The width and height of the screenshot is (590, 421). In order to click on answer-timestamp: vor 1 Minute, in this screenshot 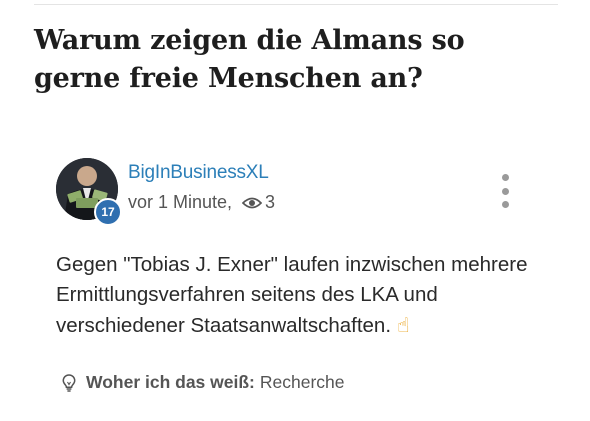, I will do `click(180, 202)`.